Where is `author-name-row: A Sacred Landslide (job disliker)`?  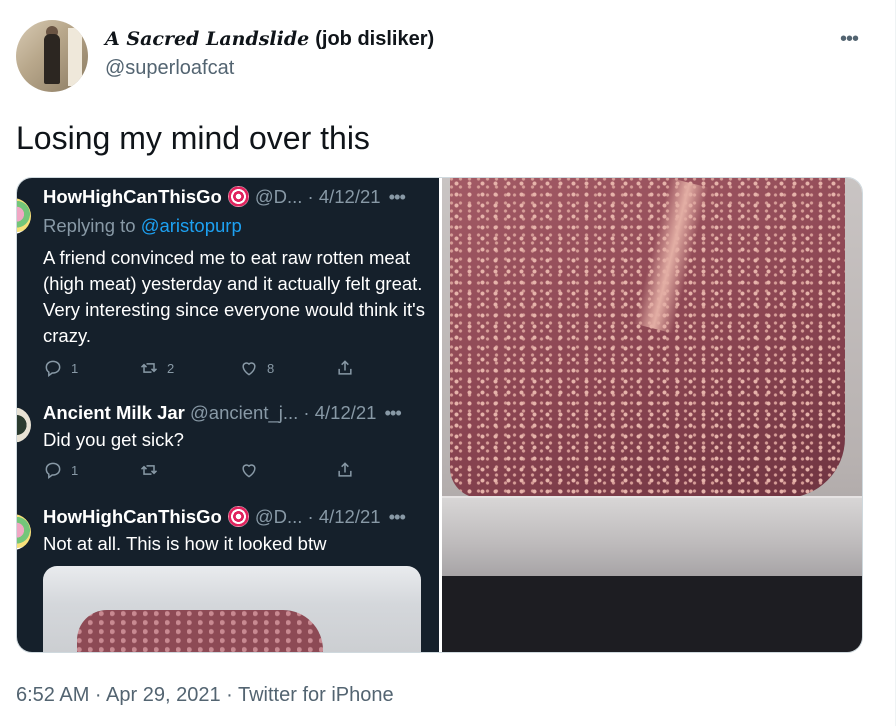 author-name-row: A Sacred Landslide (job disliker) is located at coordinates (269, 39).